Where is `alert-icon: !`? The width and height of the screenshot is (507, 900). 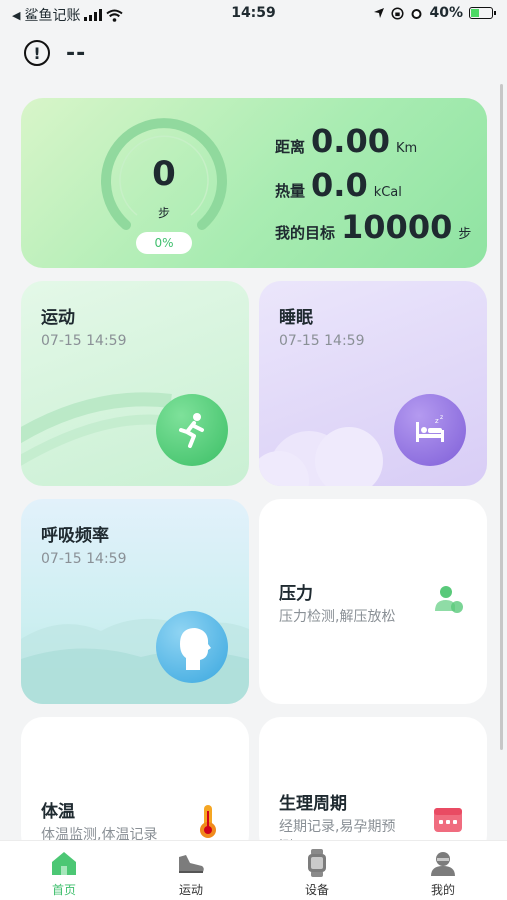
alert-icon: ! is located at coordinates (37, 53).